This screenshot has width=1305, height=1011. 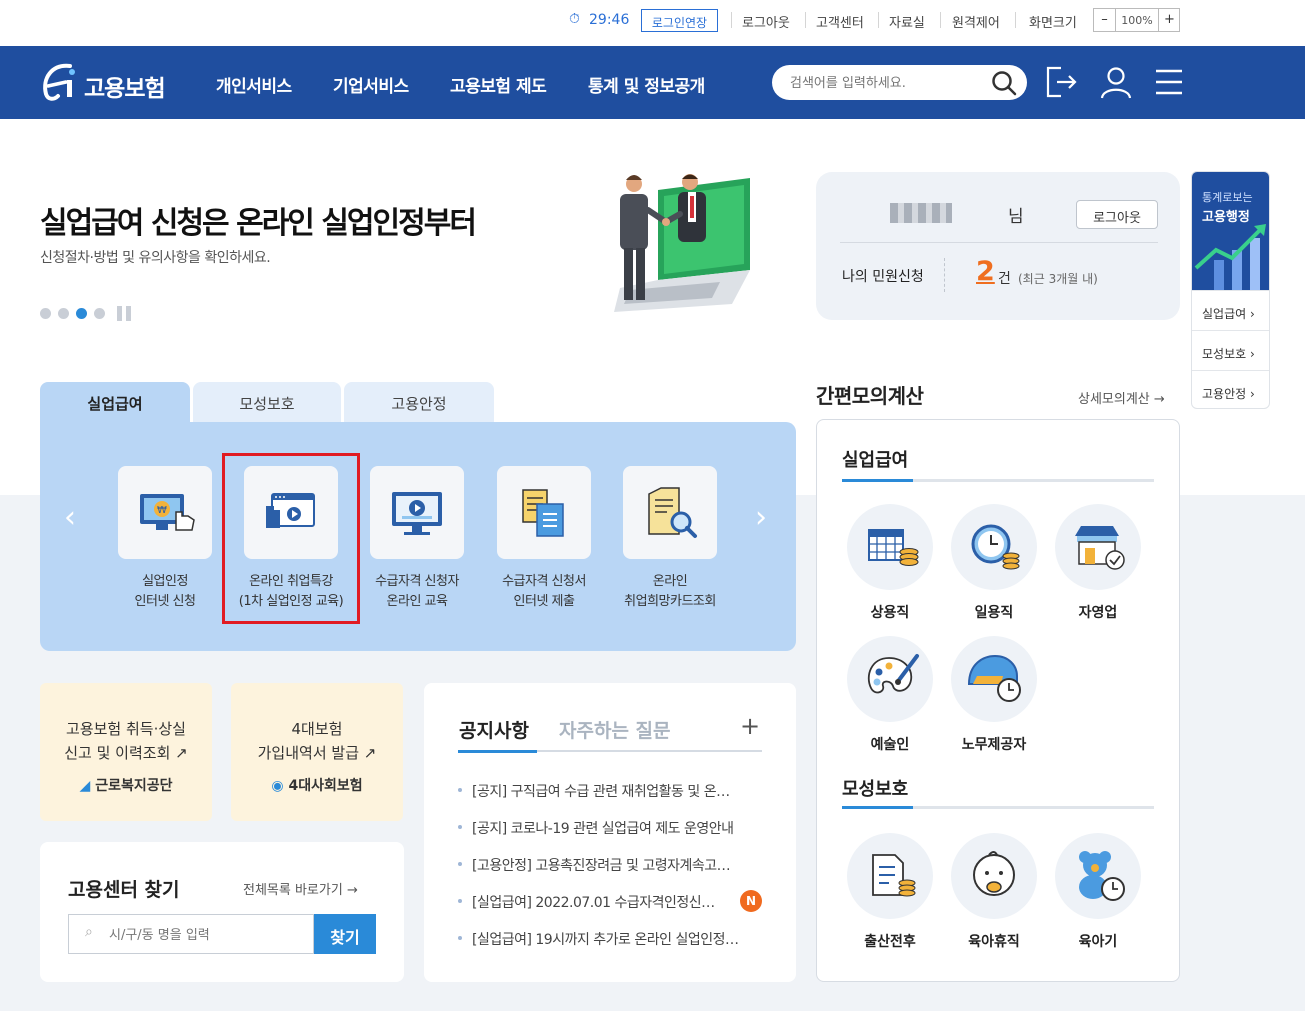 What do you see at coordinates (89, 932) in the screenshot?
I see `search-icon: ⌕` at bounding box center [89, 932].